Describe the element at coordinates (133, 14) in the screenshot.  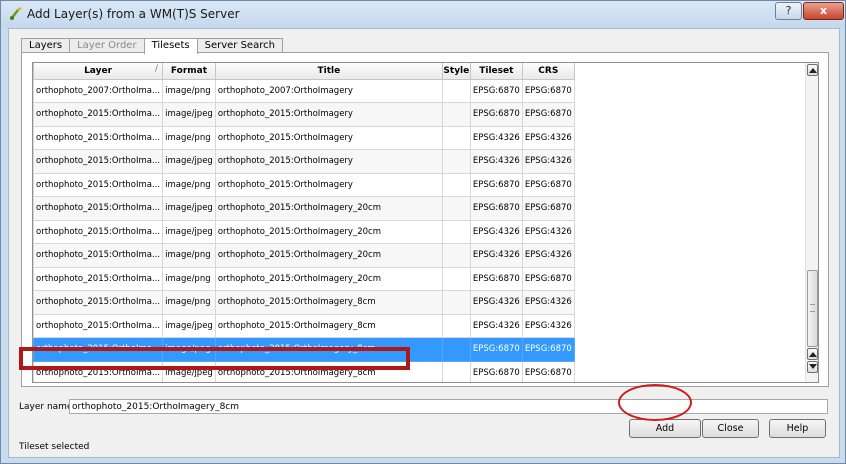
I see `window-title: Add Layer(s) from a WM(T)S Server` at that location.